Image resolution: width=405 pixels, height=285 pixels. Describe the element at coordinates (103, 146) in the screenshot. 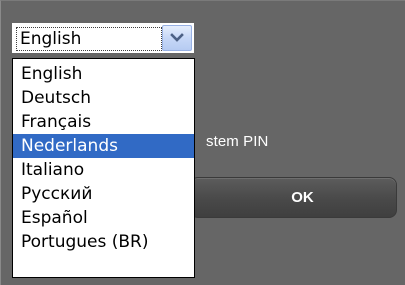

I see `language-option-nederlands: Nederlands` at that location.